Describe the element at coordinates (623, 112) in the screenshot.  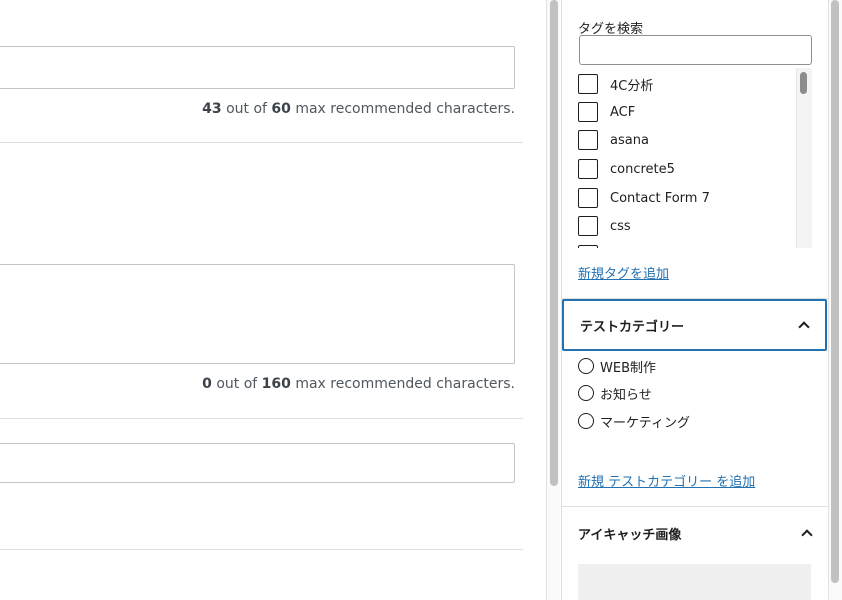
I see `tag-label: ACF` at that location.